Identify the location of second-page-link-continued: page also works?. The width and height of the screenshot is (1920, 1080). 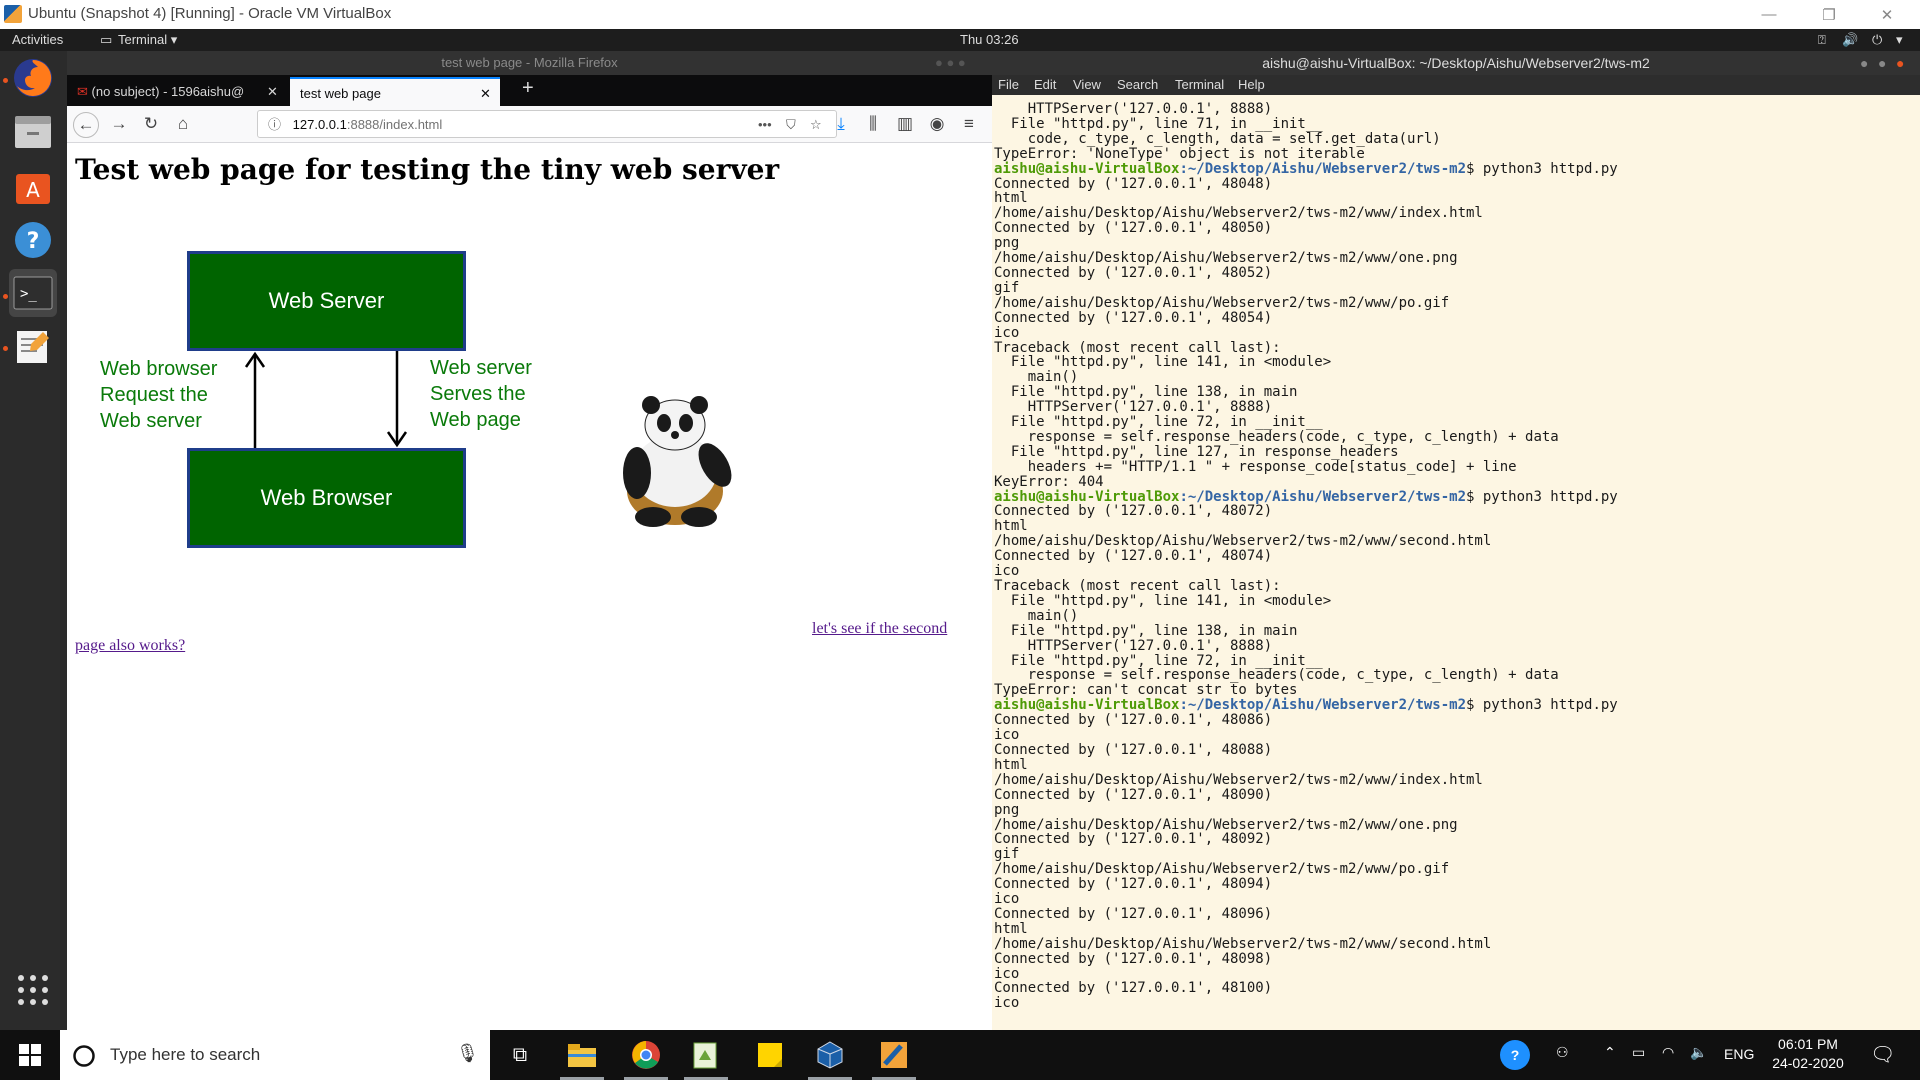
(130, 646).